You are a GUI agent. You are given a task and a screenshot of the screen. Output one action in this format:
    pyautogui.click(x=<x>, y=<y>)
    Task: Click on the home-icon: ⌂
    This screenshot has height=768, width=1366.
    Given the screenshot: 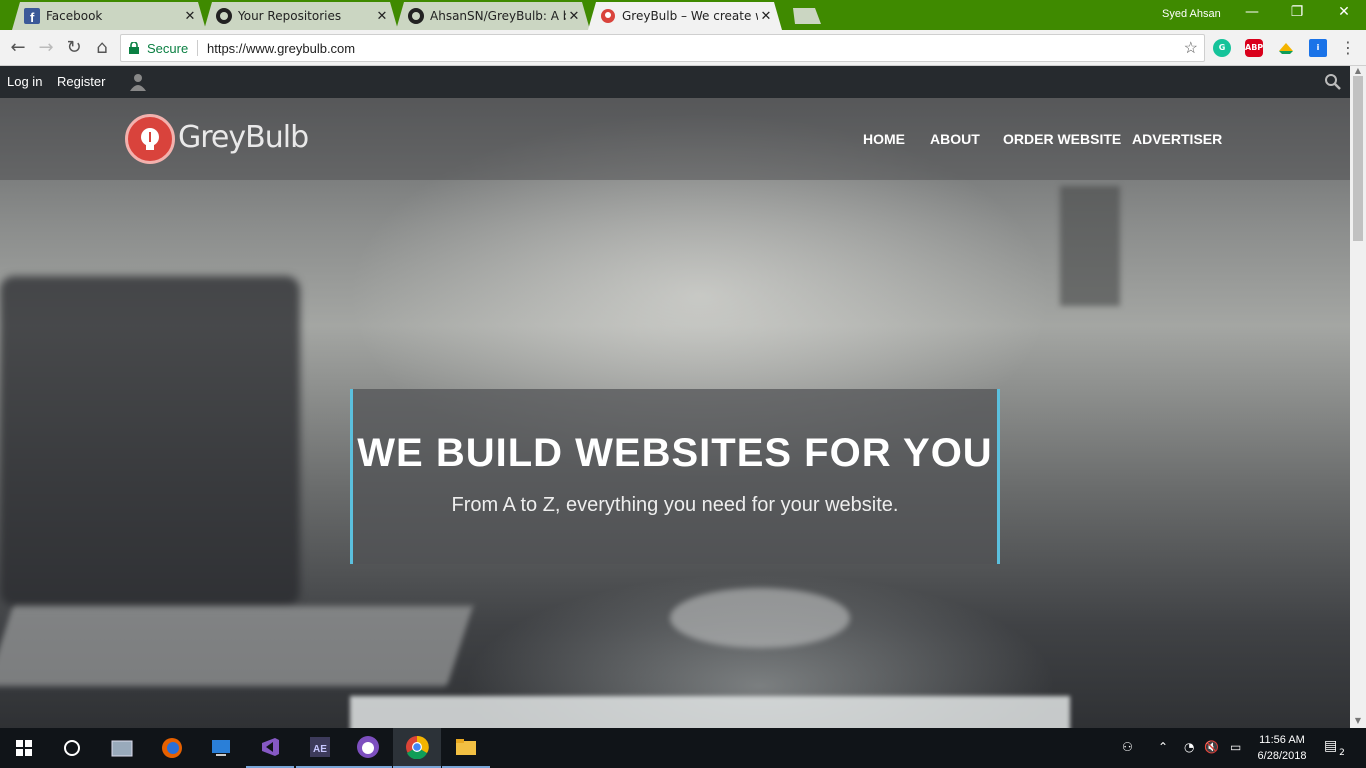 What is the action you would take?
    pyautogui.click(x=102, y=48)
    